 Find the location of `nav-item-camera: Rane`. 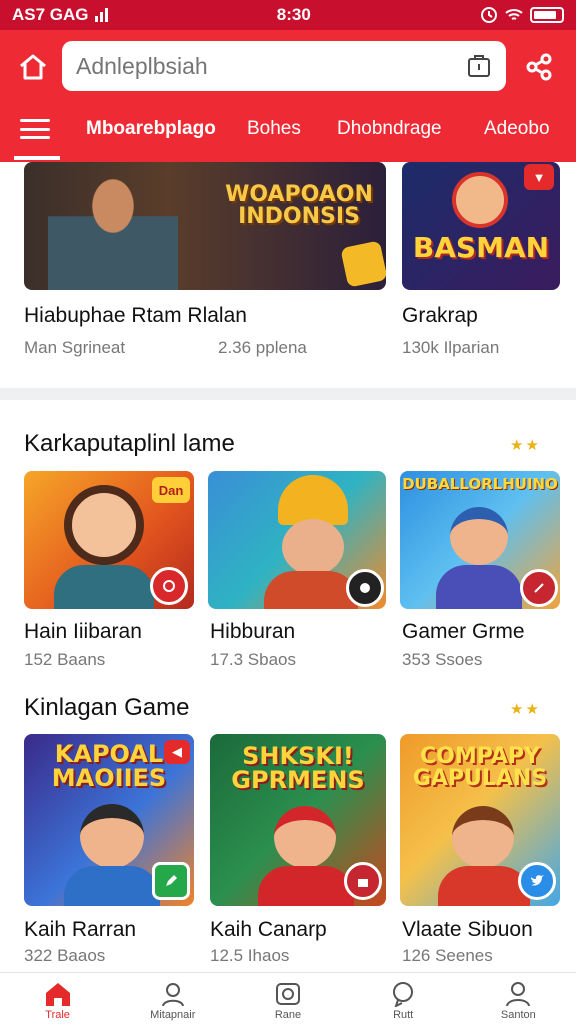

nav-item-camera: Rane is located at coordinates (288, 998).